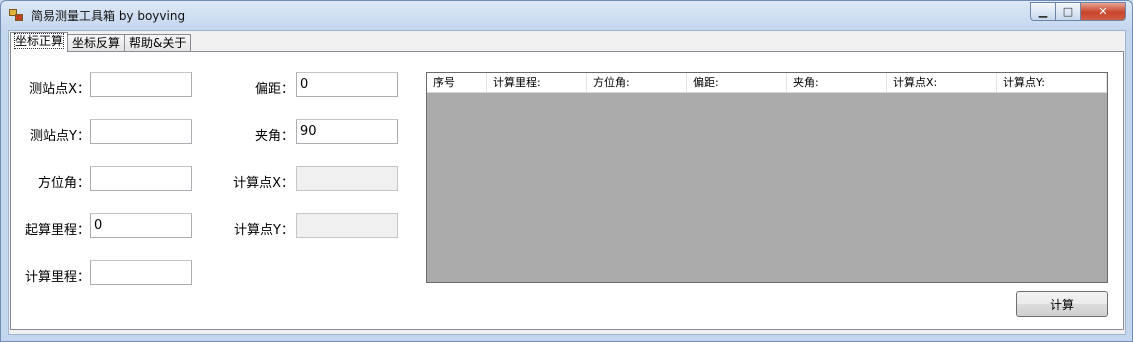  I want to click on station-y-label: 测站点Y：, so click(60, 136).